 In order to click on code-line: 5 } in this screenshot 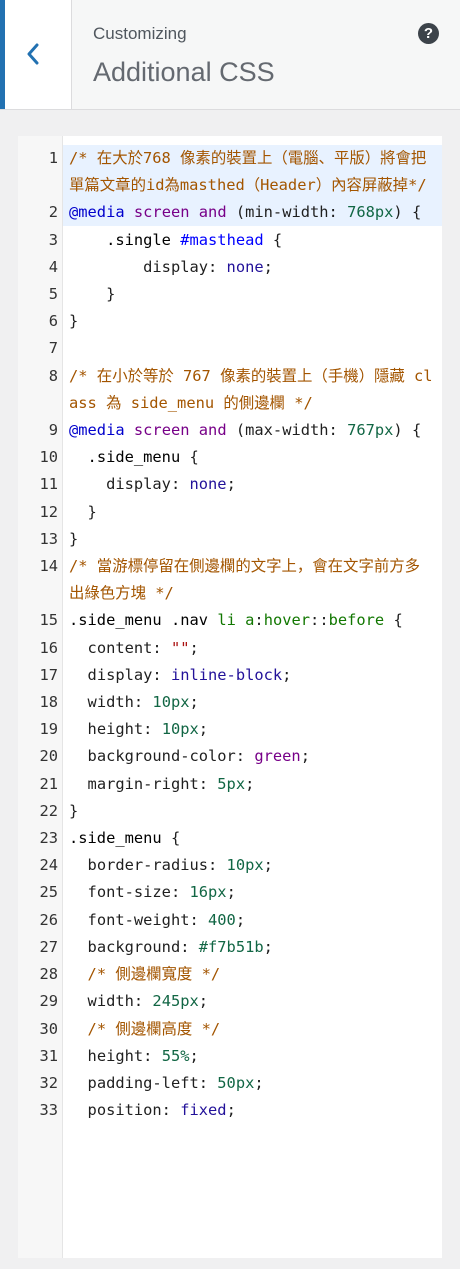, I will do `click(230, 294)`.